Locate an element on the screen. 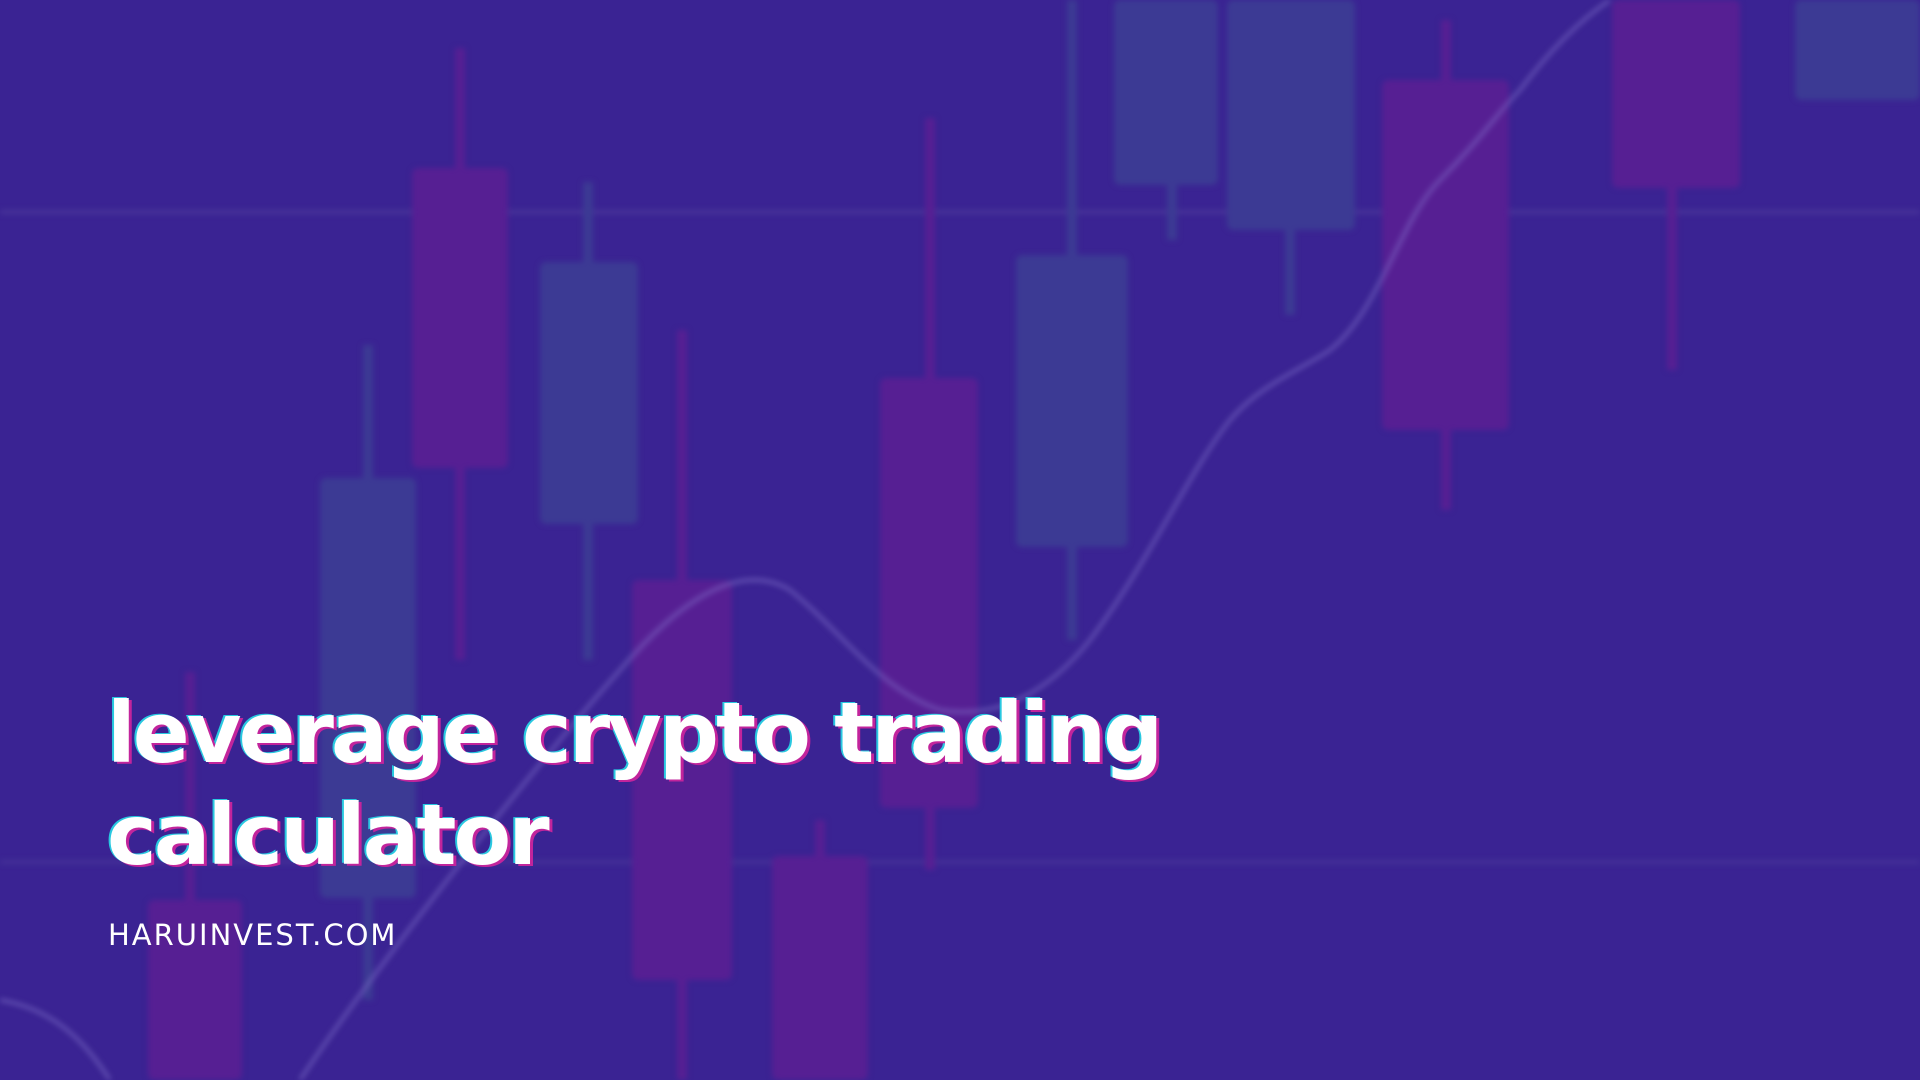  banner-title: leverage crypto trading calculator is located at coordinates (707, 784).